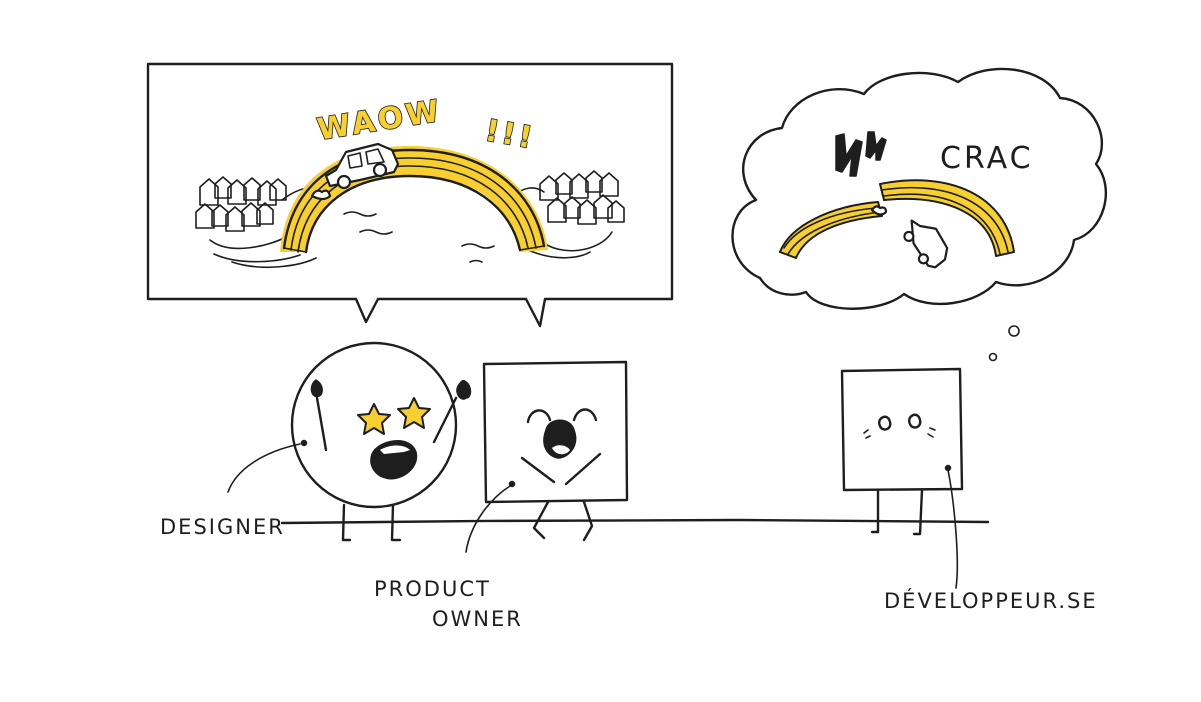  I want to click on product-owner-pointer, so click(488, 519).